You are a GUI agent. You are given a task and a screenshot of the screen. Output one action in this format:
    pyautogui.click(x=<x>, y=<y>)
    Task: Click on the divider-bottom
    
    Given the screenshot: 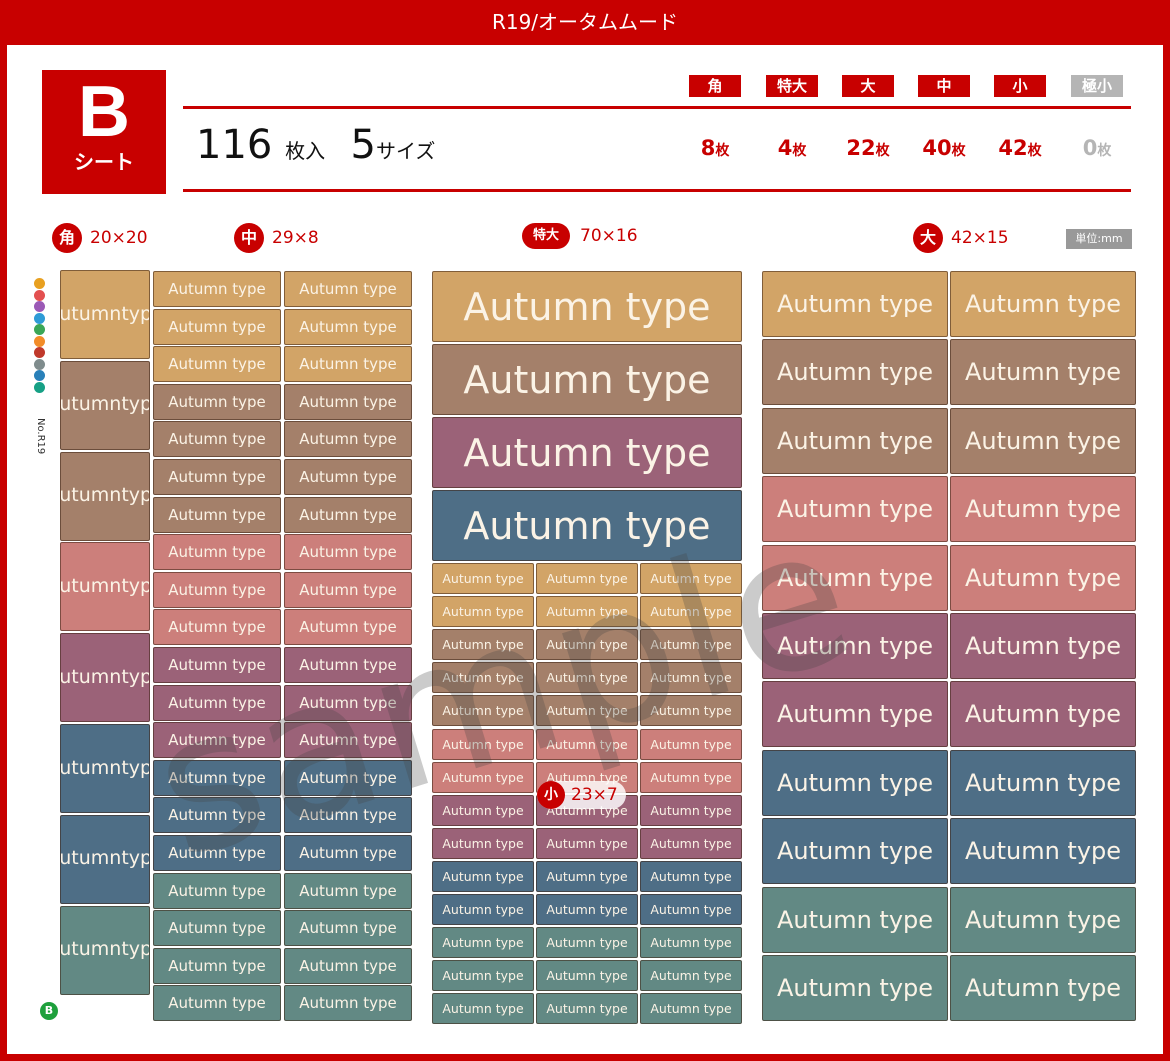 What is the action you would take?
    pyautogui.click(x=657, y=190)
    